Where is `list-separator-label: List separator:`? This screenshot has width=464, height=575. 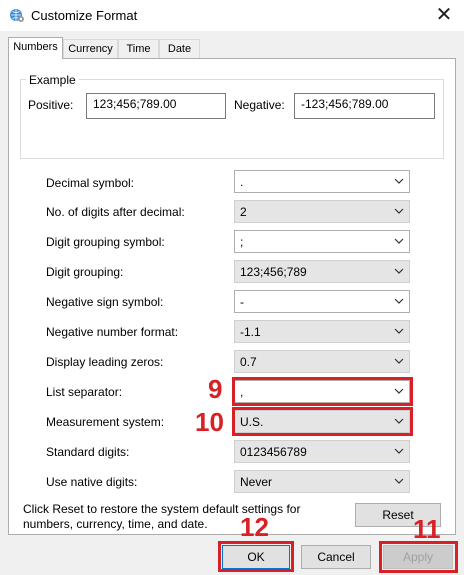
list-separator-label: List separator: is located at coordinates (84, 392).